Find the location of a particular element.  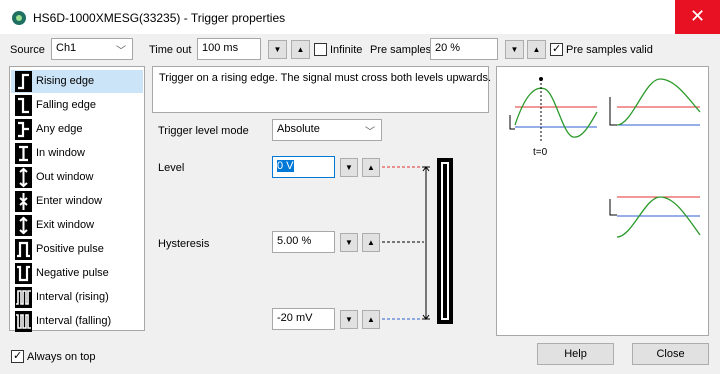

hysteresis-decrease-button: ▼ is located at coordinates (349, 242).